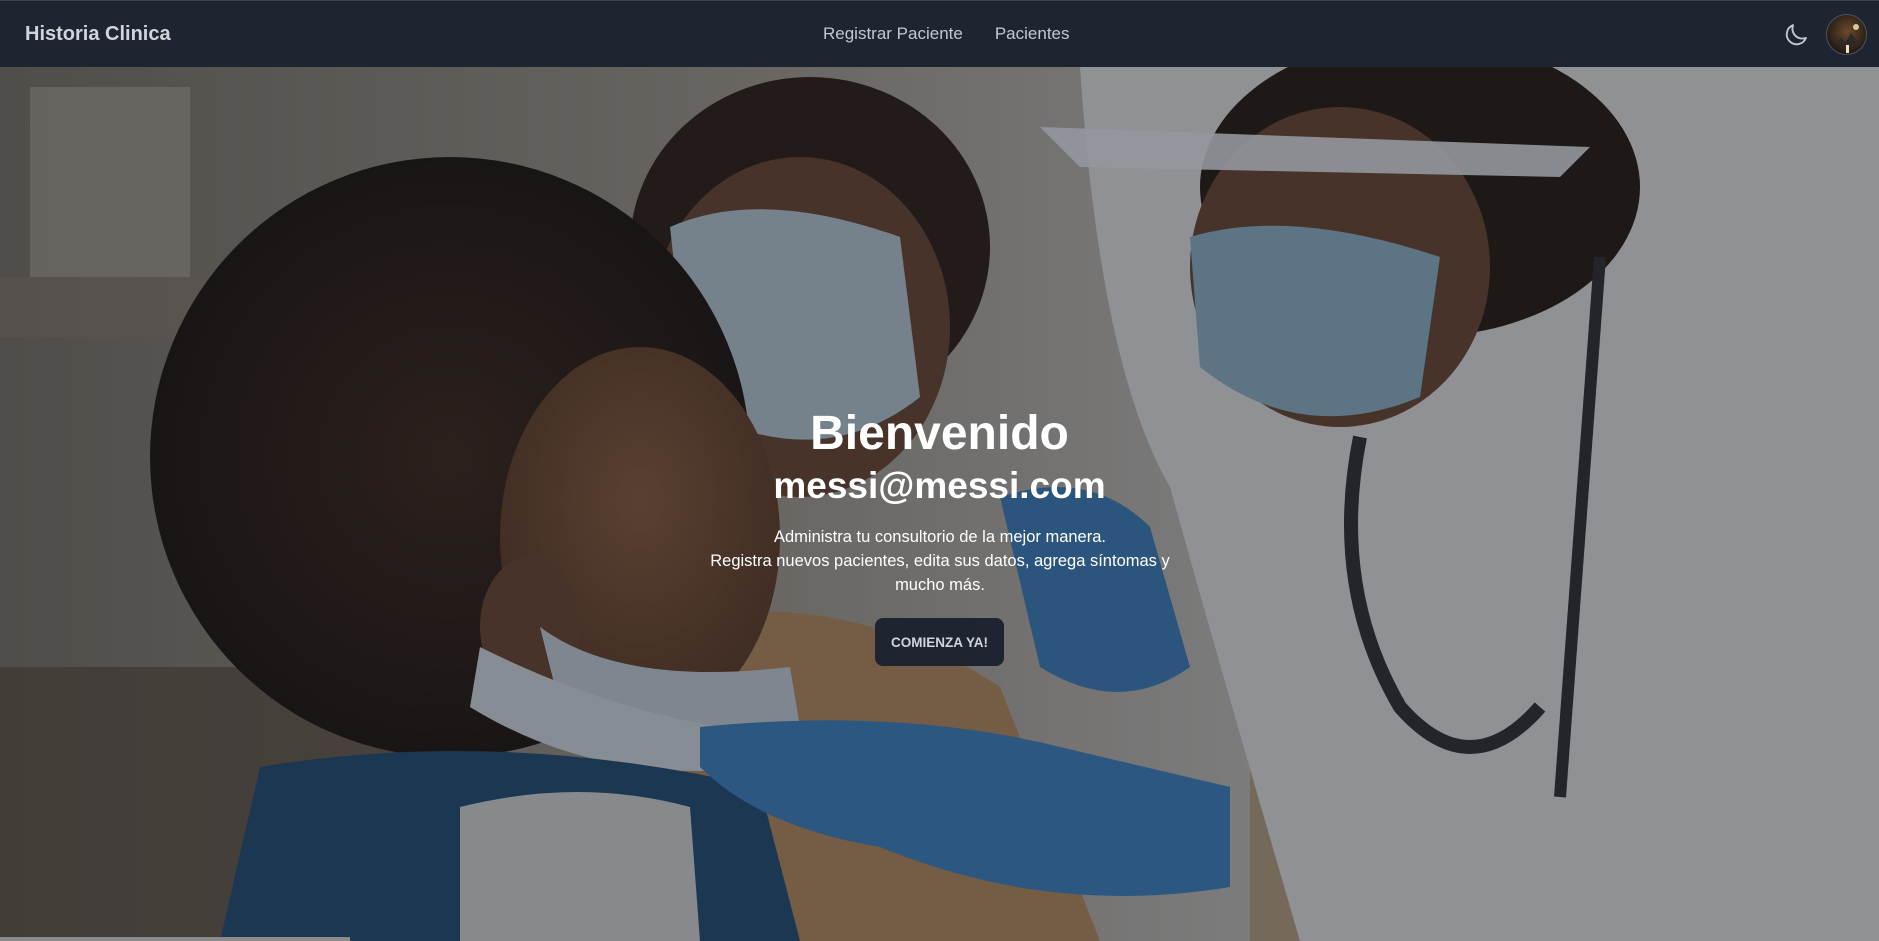  Describe the element at coordinates (939, 642) in the screenshot. I see `comienza-ya-button: COMIENZA YA!` at that location.